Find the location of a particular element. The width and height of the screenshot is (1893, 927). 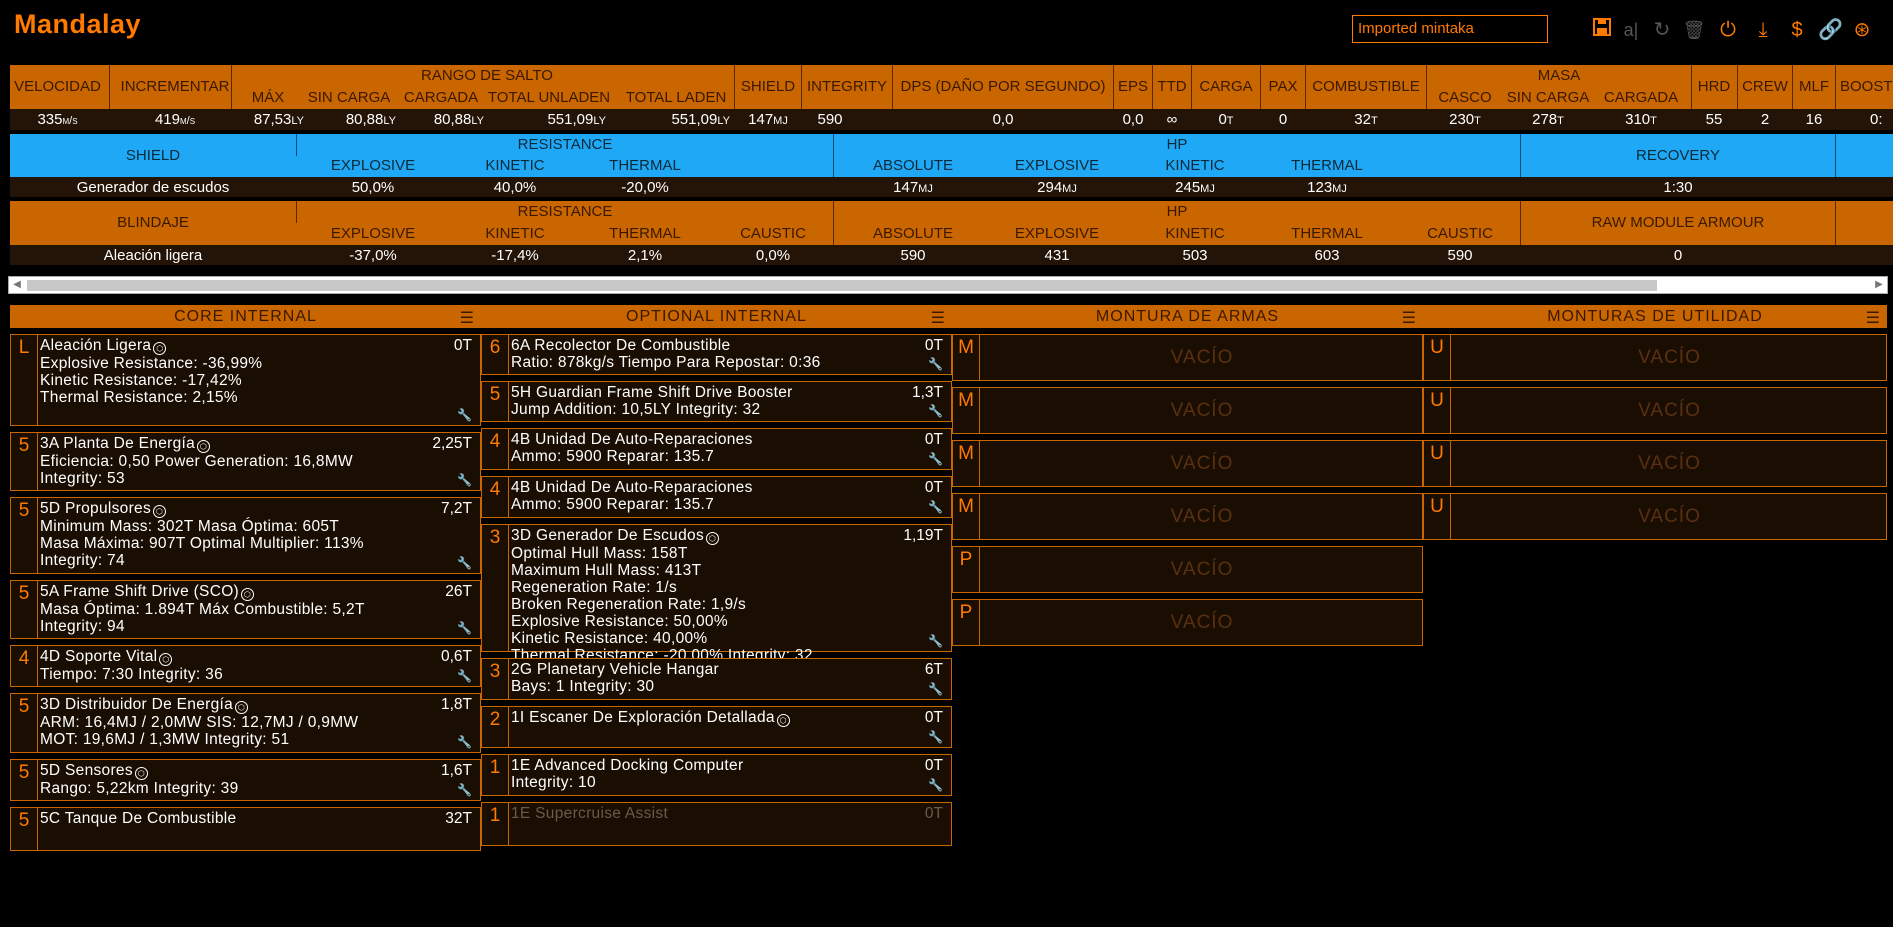

header-dps: DPS (DAÑO POR SEGUNDO) is located at coordinates (1003, 86).